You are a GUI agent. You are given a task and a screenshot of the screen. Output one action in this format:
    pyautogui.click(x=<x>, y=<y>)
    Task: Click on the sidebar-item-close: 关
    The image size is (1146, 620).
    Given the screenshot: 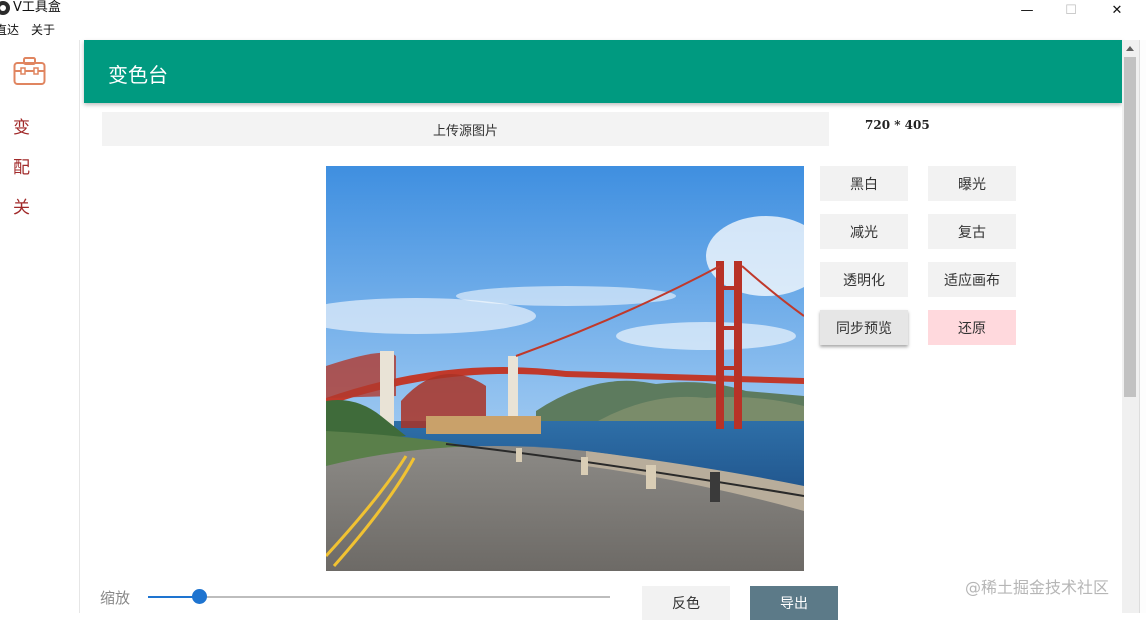 What is the action you would take?
    pyautogui.click(x=21, y=205)
    